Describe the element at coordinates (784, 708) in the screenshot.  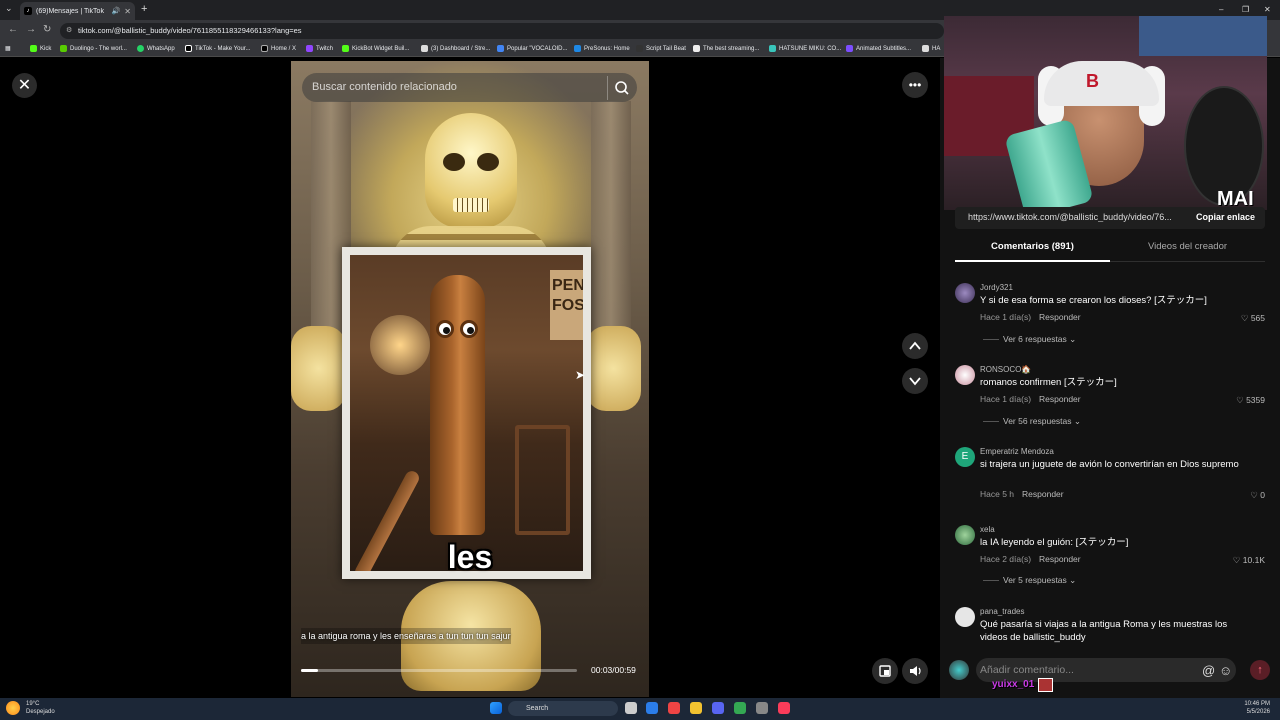
I see `music-app-icon` at that location.